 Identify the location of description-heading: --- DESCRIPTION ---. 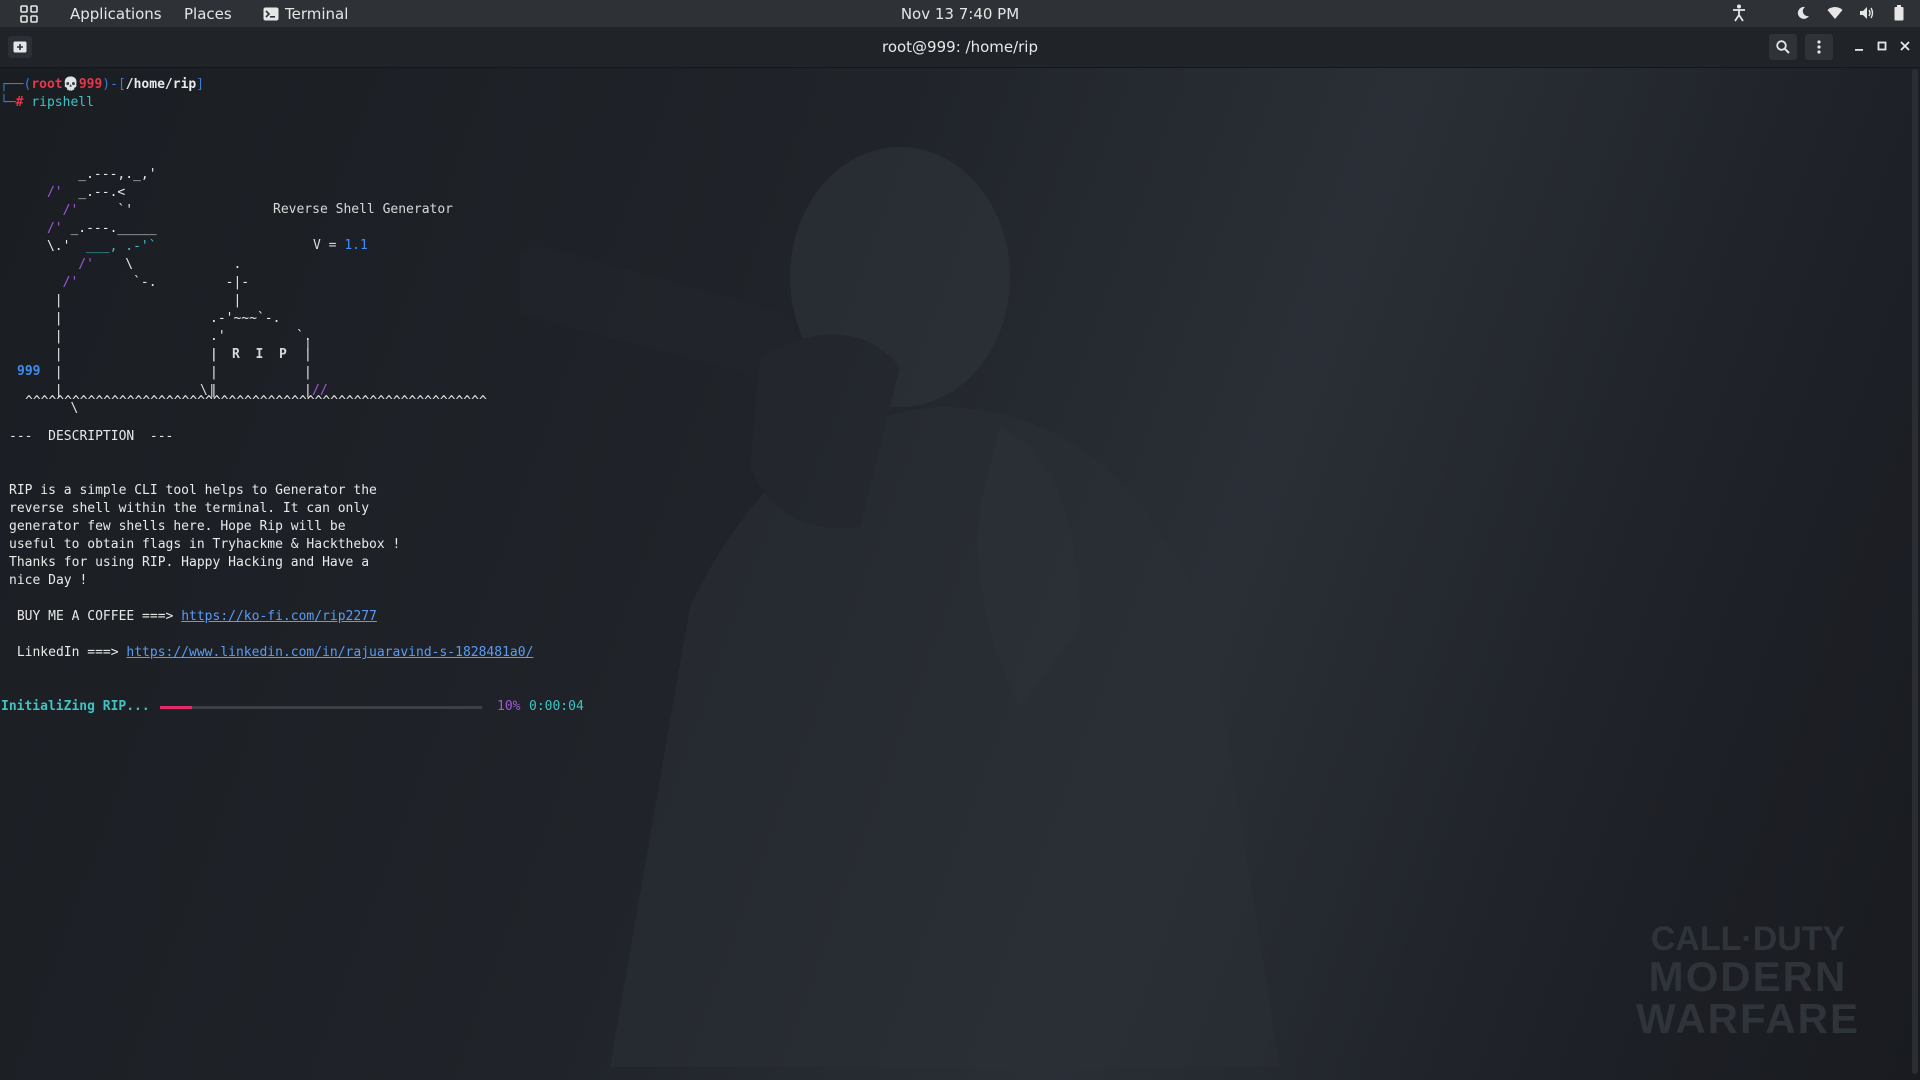
(91, 436).